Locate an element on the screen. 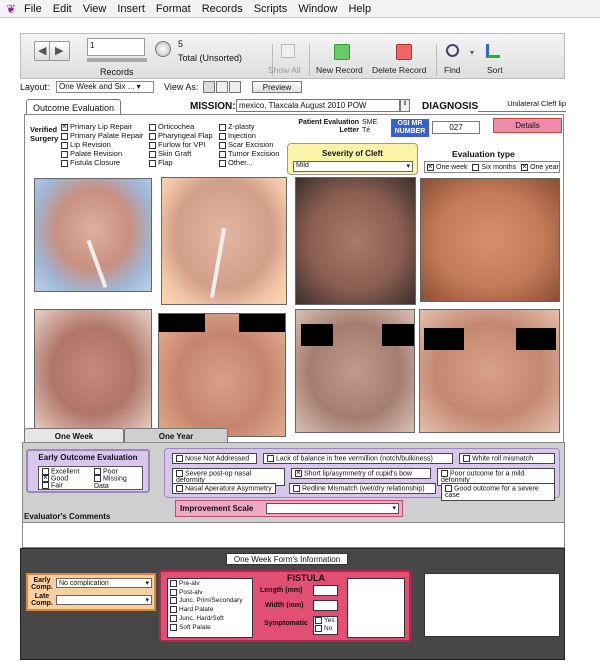 The height and width of the screenshot is (668, 600). surgery-option: Furlow for VPI is located at coordinates (181, 144).